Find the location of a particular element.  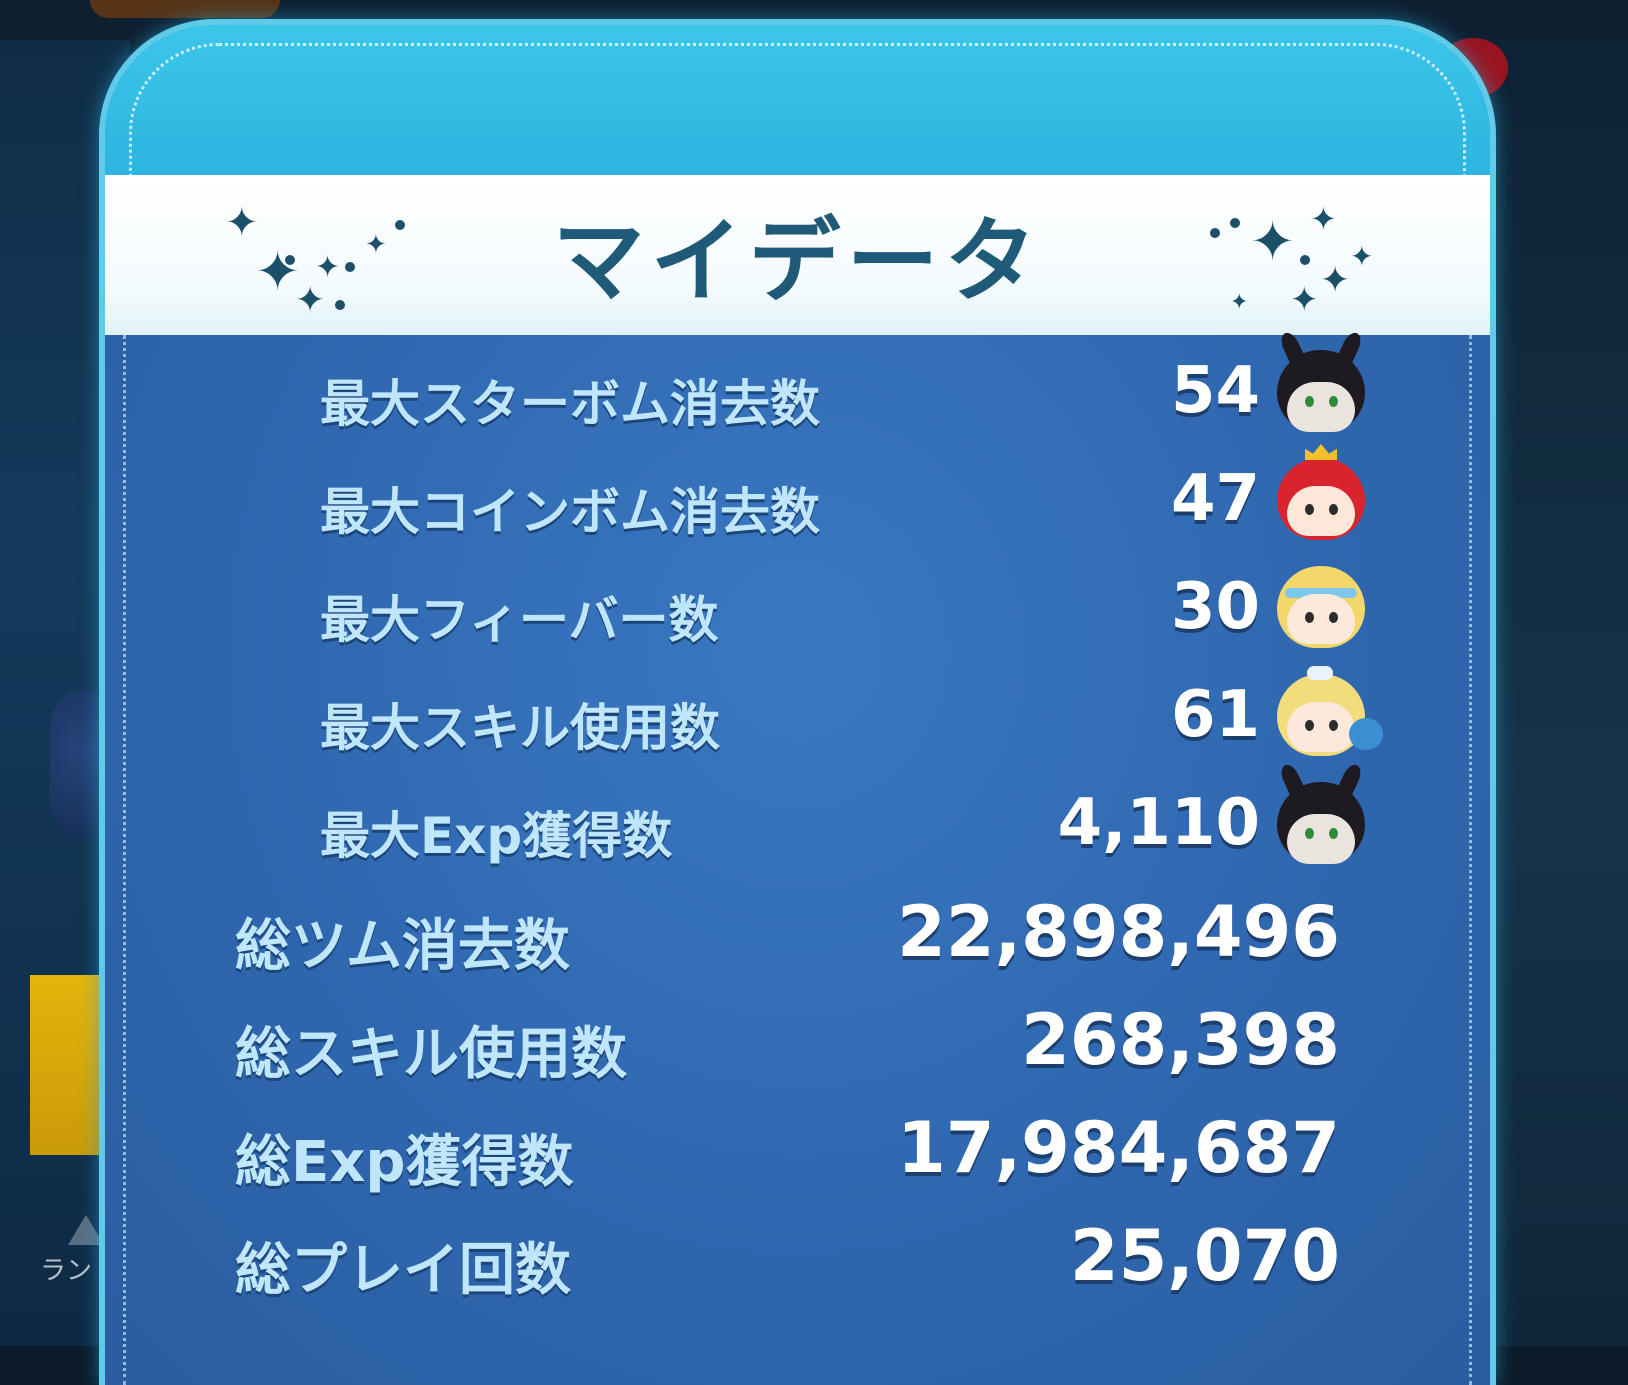

stat-value: 4,110 is located at coordinates (1158, 823).